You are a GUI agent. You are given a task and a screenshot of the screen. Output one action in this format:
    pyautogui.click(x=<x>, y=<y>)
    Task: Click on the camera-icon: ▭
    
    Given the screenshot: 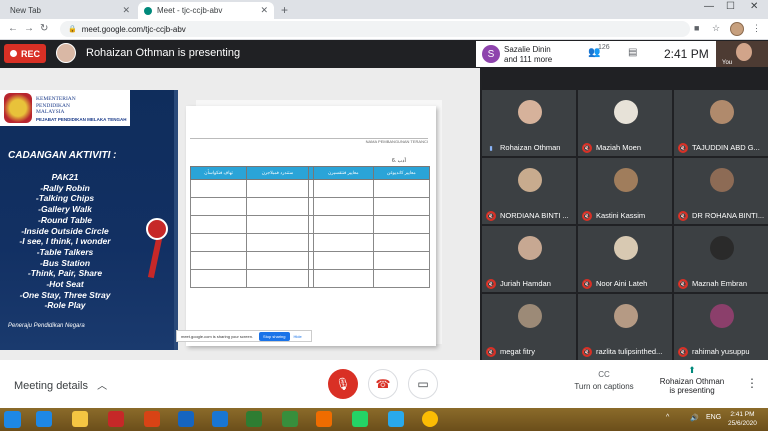 What is the action you would take?
    pyautogui.click(x=423, y=384)
    